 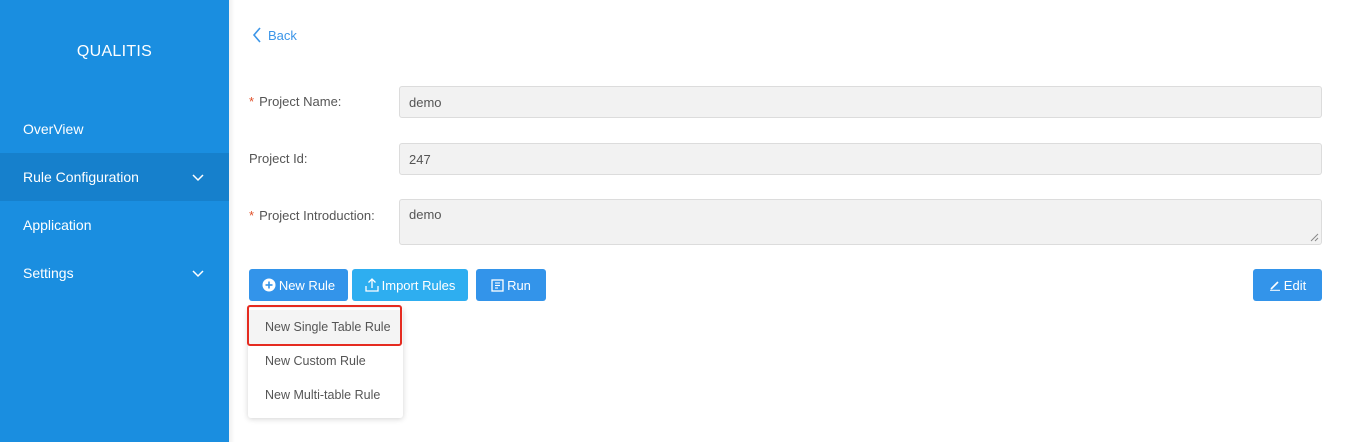 I want to click on project-name-field: demo, so click(x=860, y=102).